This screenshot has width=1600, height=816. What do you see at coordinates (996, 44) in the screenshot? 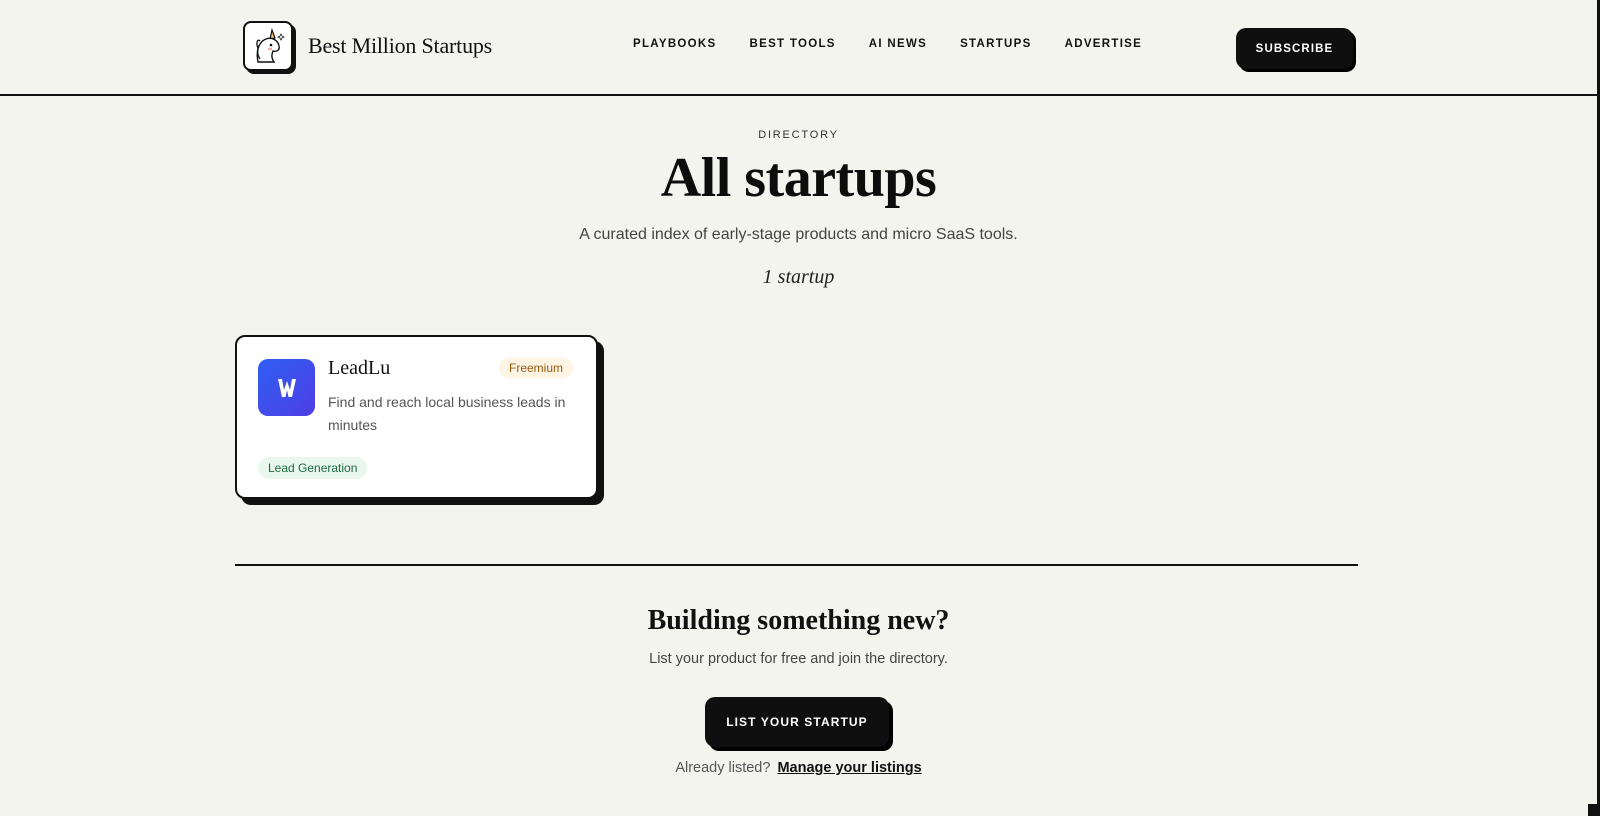
I see `nav-item-startups: STARTUPS` at bounding box center [996, 44].